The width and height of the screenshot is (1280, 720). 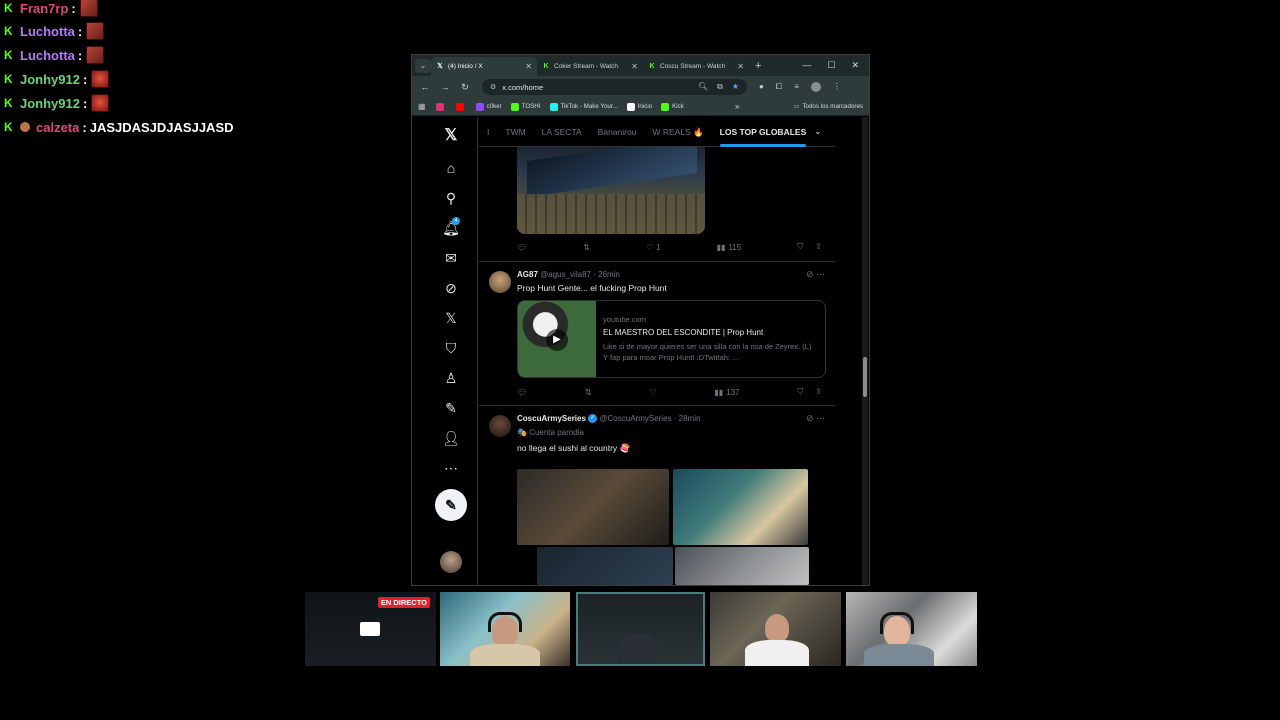 I want to click on apps-icon: ▦, so click(x=422, y=106).